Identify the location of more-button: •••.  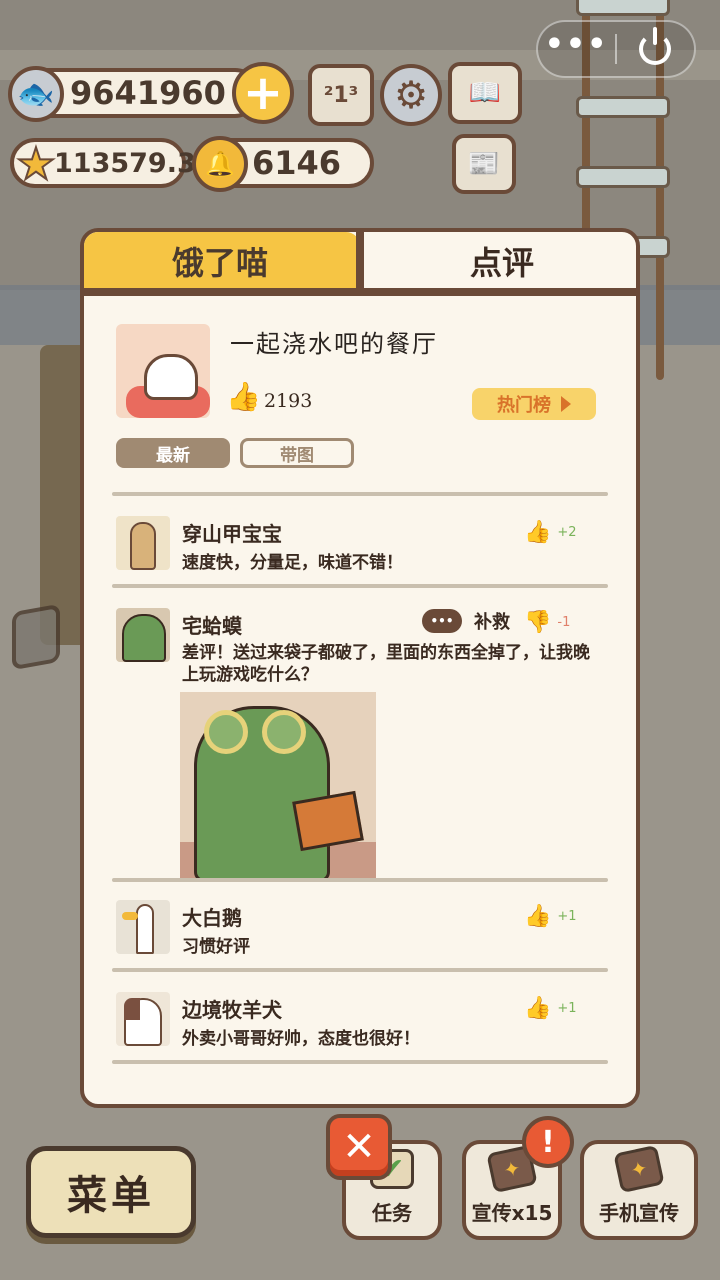
(576, 45).